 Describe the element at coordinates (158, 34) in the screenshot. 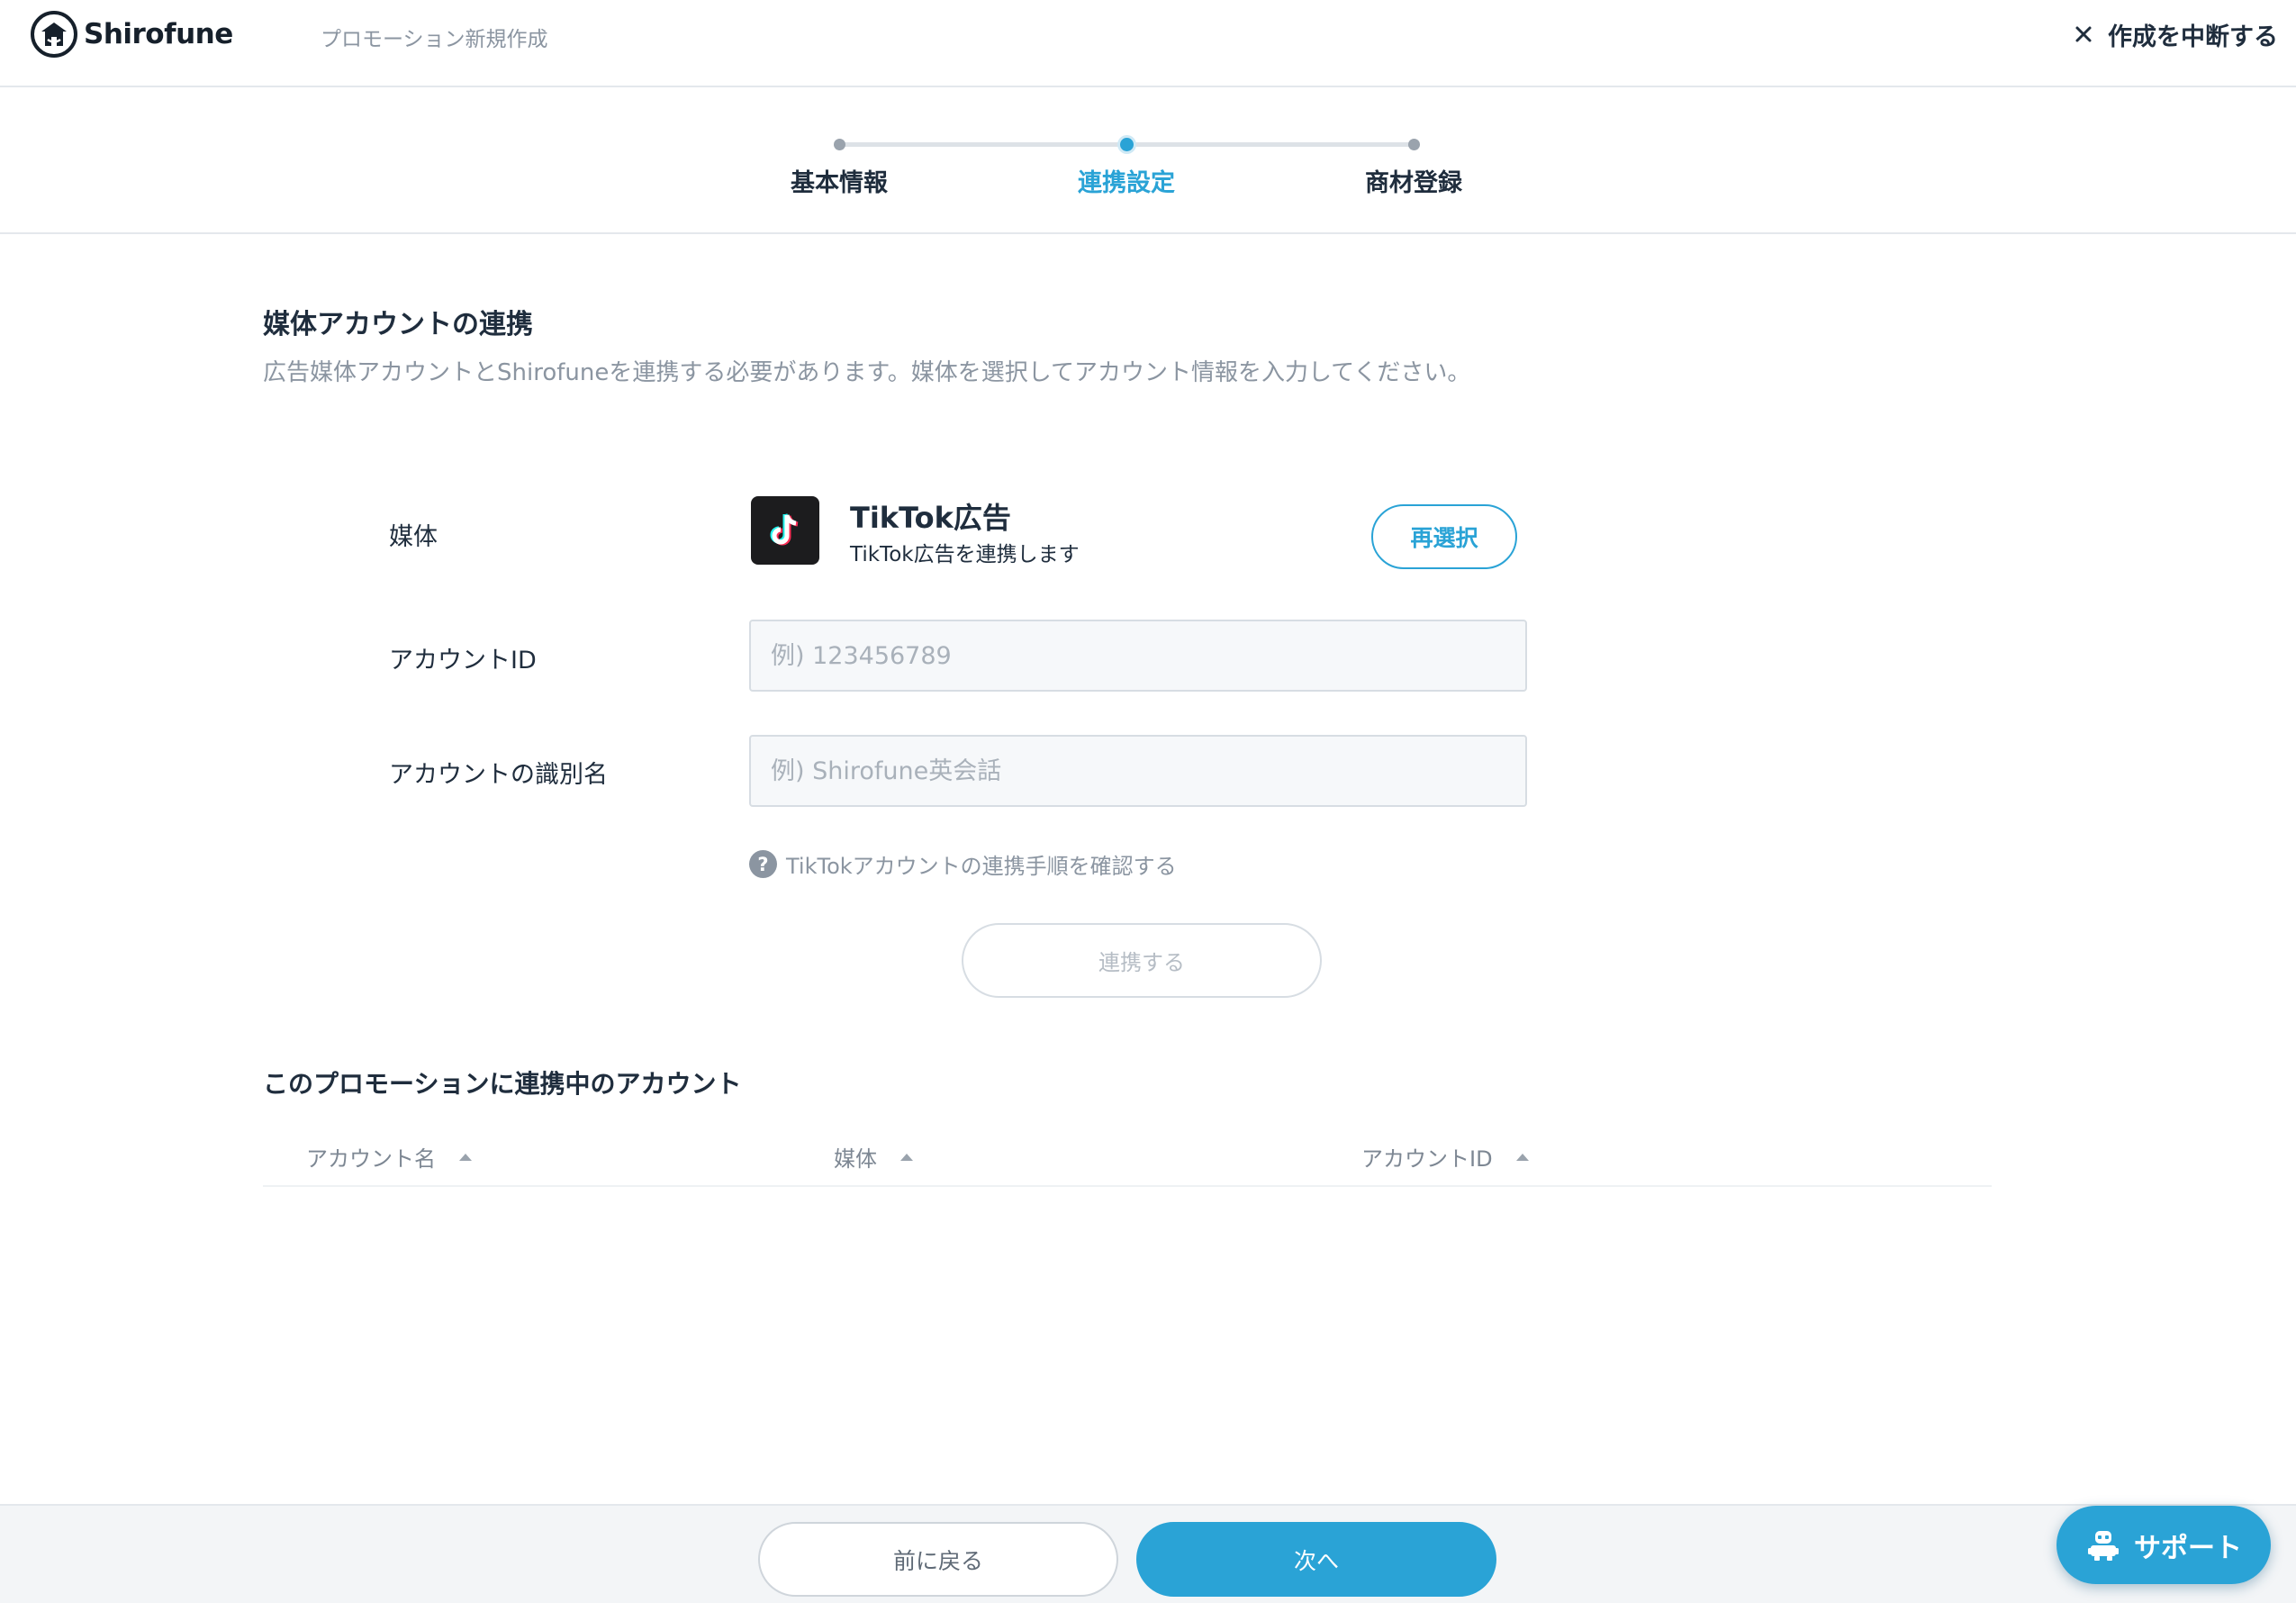

I see `logo-text: Shirofune` at that location.